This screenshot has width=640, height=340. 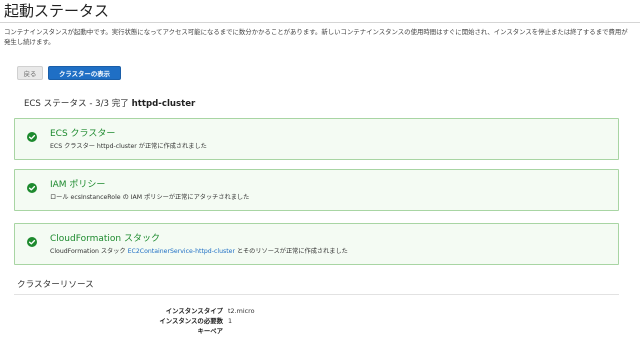 What do you see at coordinates (316, 294) in the screenshot?
I see `resources-divider` at bounding box center [316, 294].